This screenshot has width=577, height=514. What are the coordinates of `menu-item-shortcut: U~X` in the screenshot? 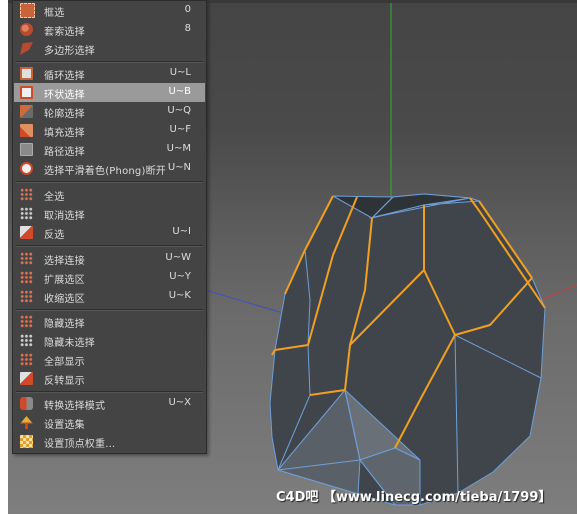 It's located at (179, 402).